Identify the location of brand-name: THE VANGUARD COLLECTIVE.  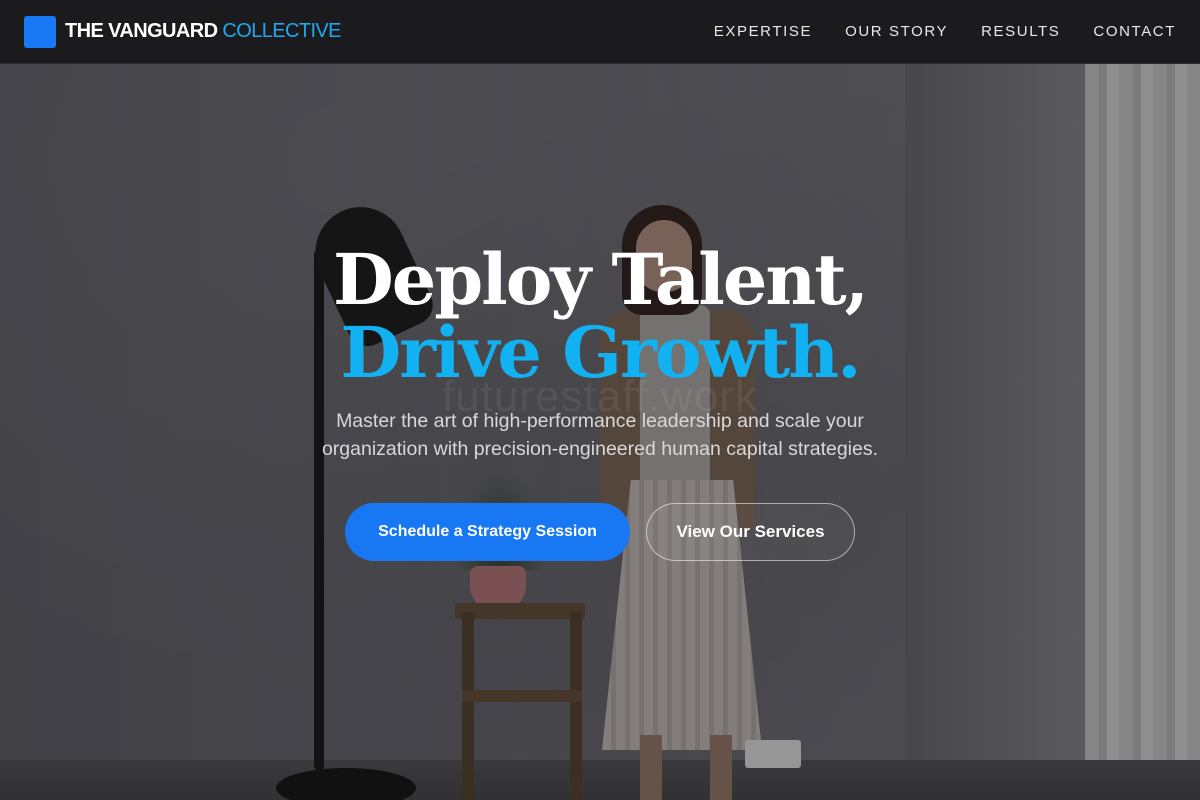
(203, 31).